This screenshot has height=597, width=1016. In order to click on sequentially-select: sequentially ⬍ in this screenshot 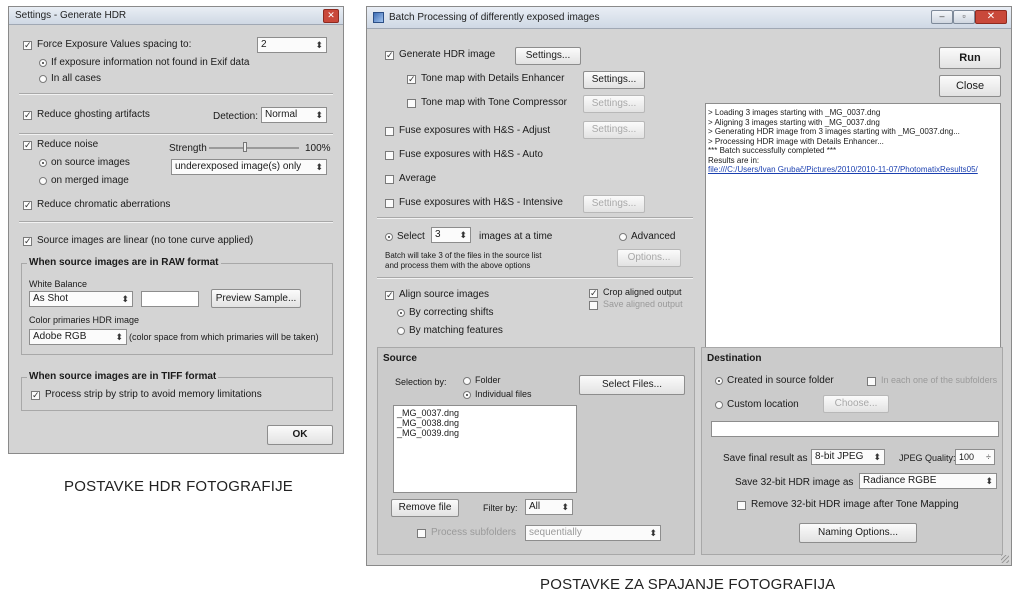, I will do `click(593, 533)`.